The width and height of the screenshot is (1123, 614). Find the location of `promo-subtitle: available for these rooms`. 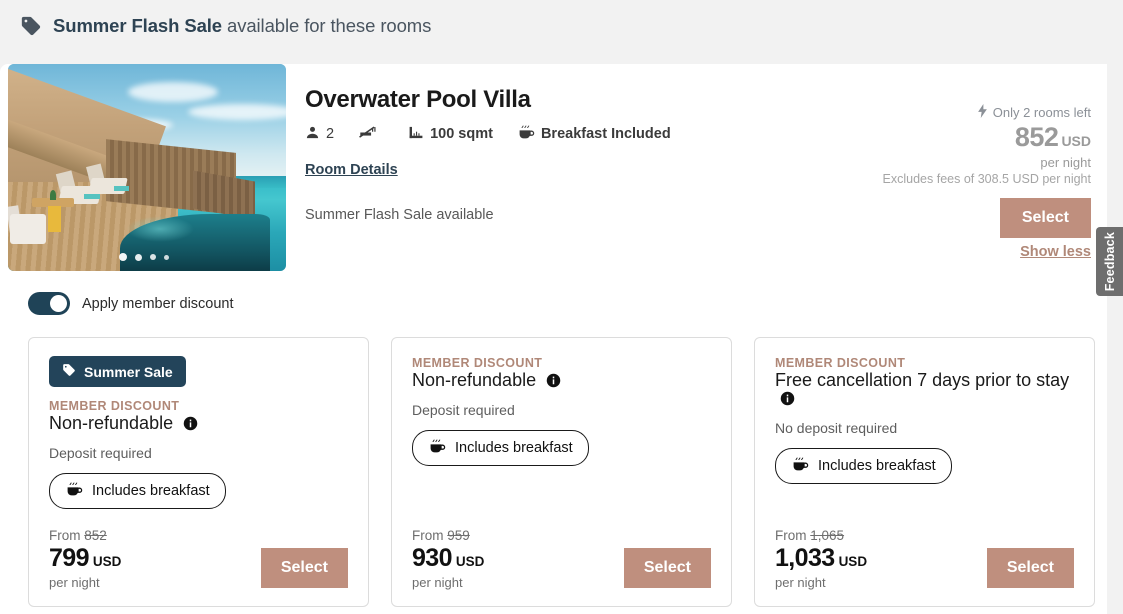

promo-subtitle: available for these rooms is located at coordinates (326, 25).